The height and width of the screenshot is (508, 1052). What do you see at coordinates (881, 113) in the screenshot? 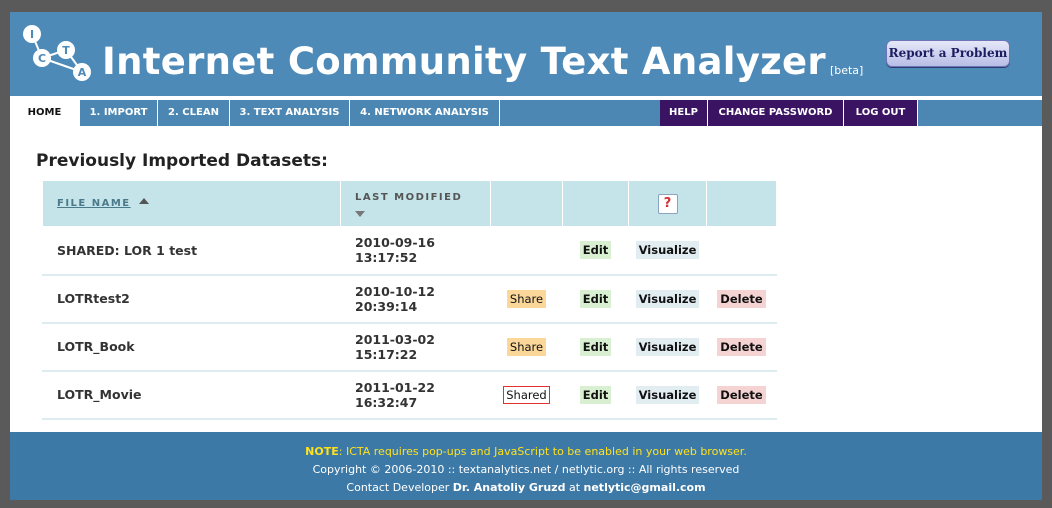
I see `nav-logout: LOG OUT` at bounding box center [881, 113].